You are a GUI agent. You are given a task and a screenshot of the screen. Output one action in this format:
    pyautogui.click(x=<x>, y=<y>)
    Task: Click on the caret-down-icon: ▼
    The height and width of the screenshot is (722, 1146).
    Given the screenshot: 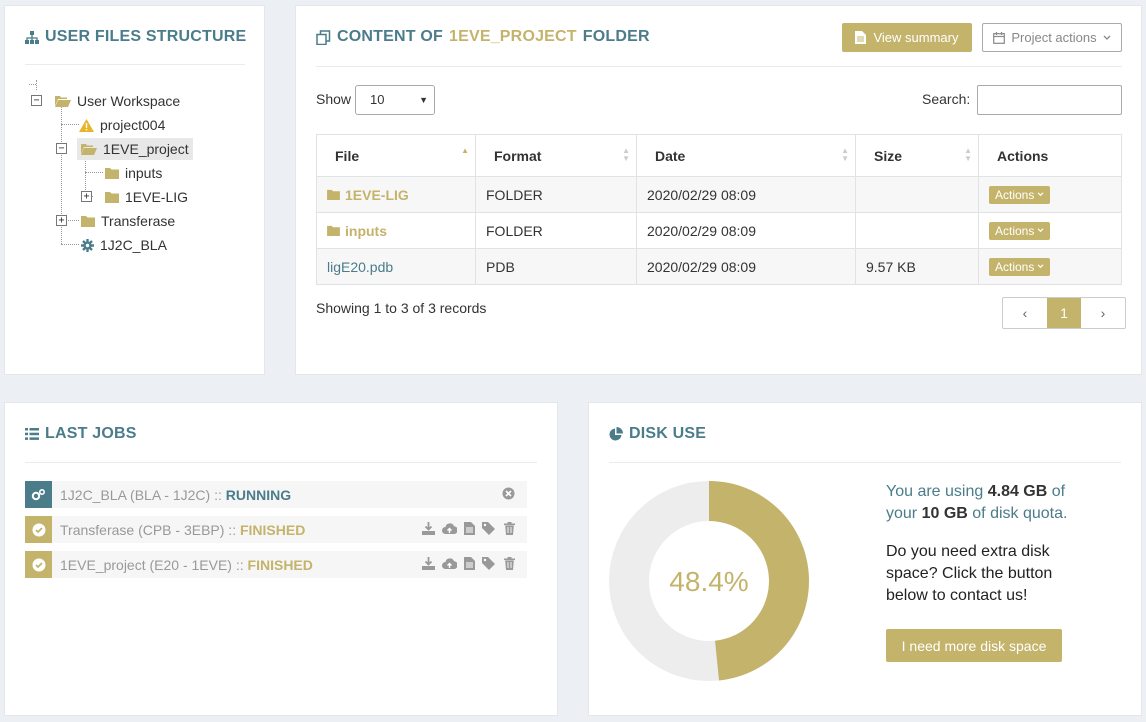 What is the action you would take?
    pyautogui.click(x=423, y=100)
    